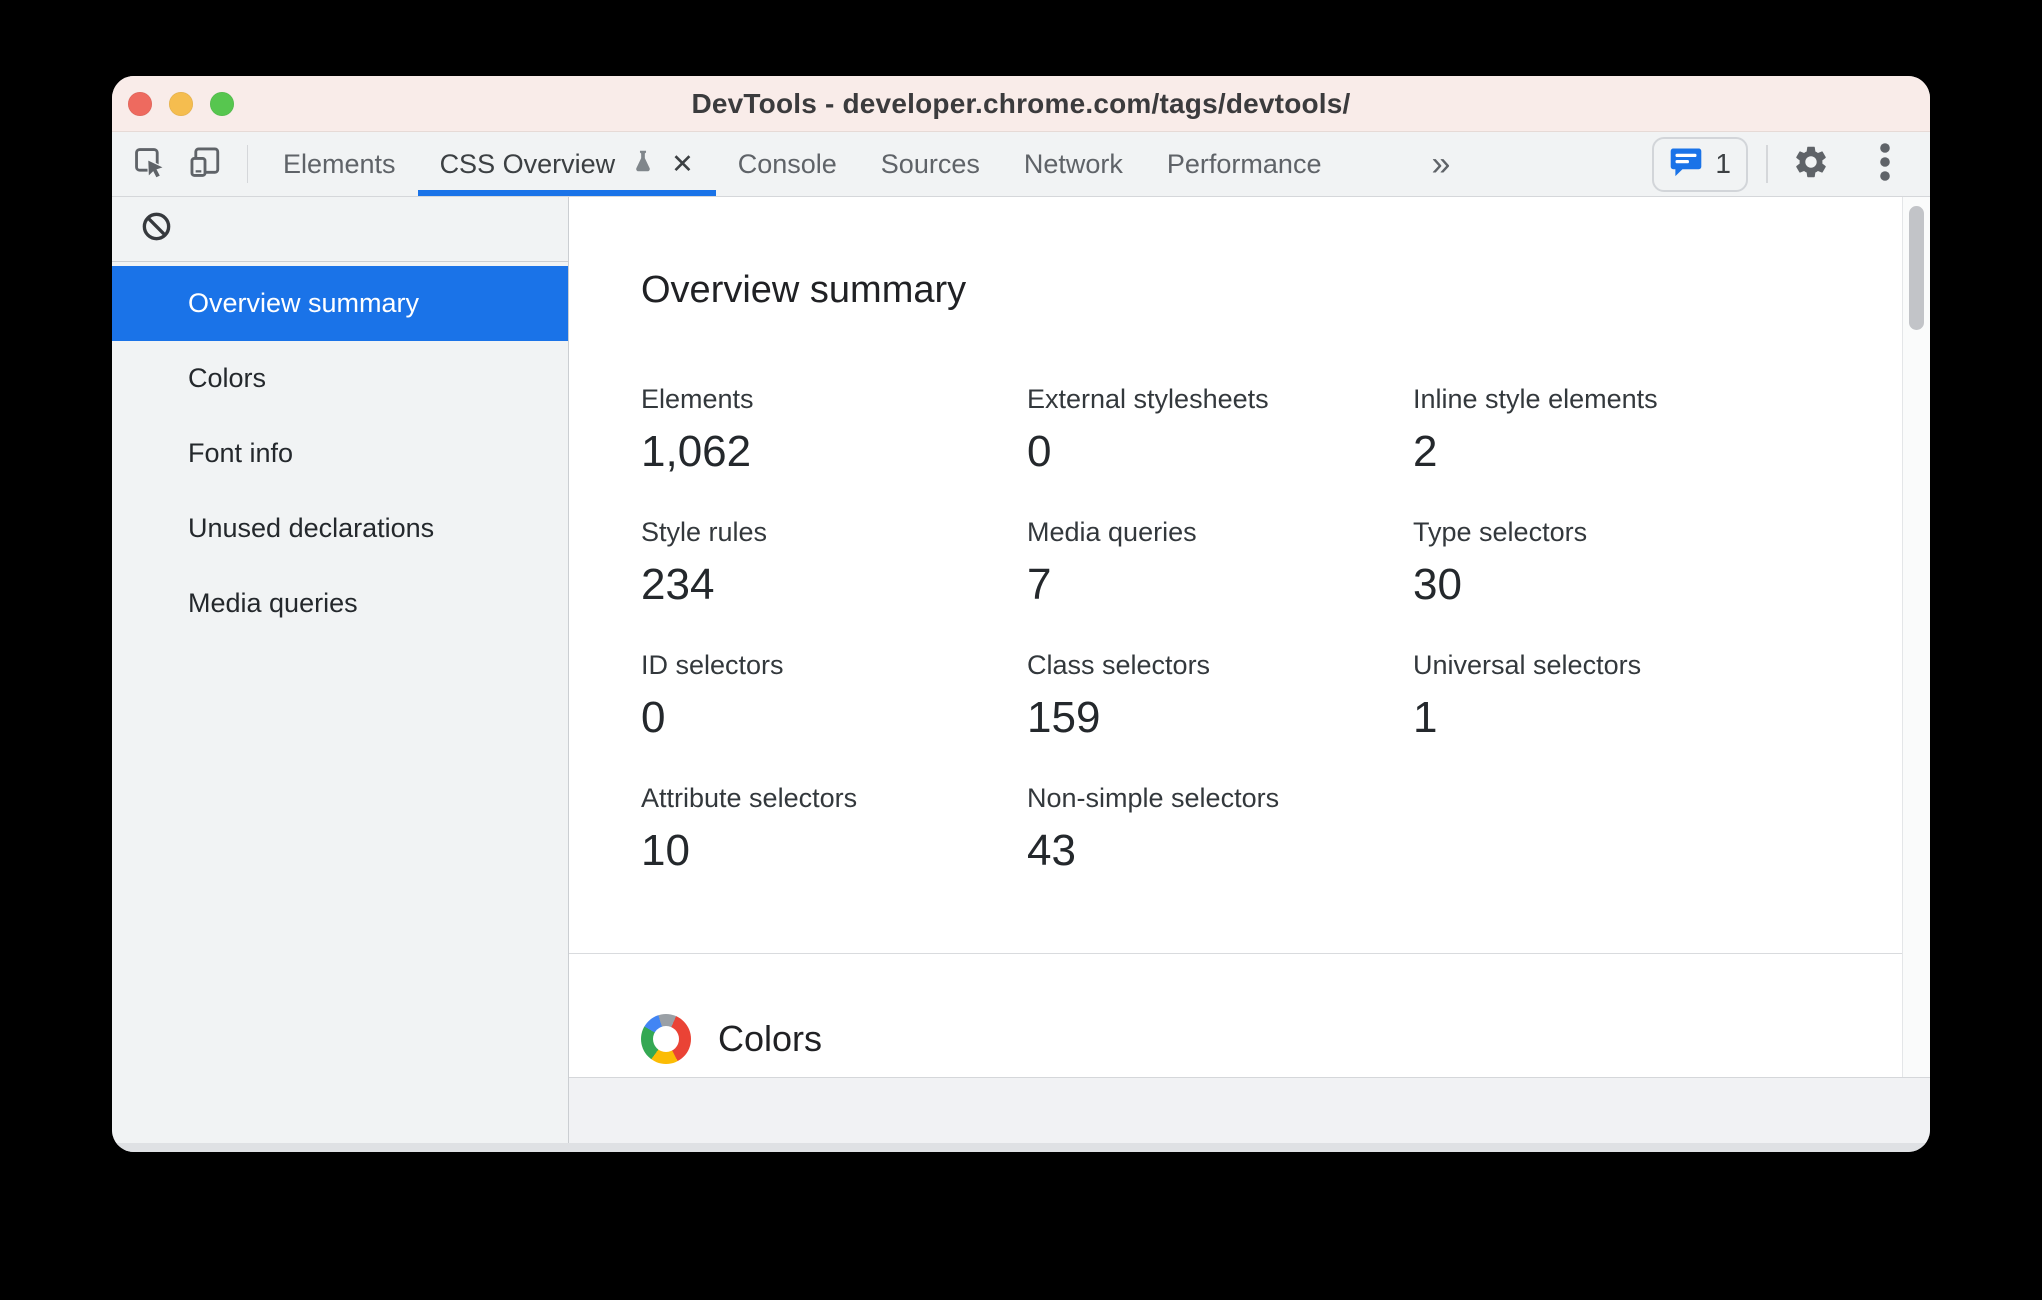  I want to click on colors-section-title: Colors, so click(770, 1038).